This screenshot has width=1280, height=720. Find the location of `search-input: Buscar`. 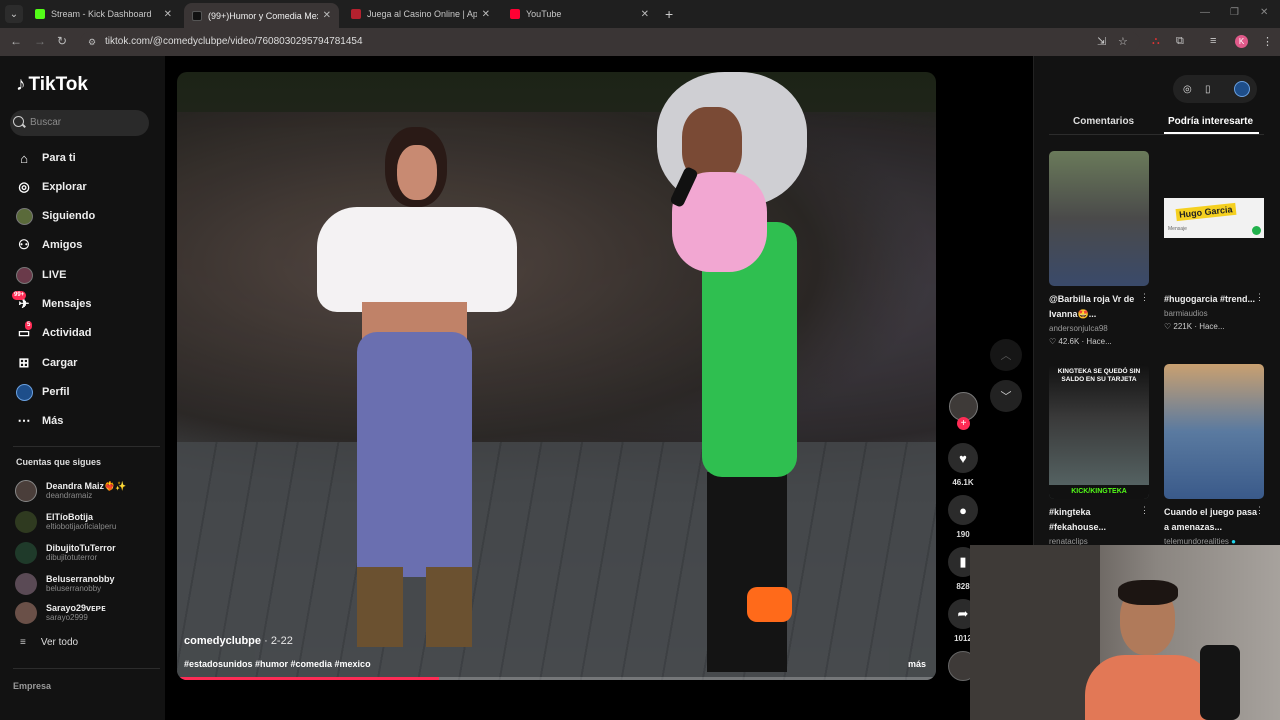

search-input: Buscar is located at coordinates (79, 123).